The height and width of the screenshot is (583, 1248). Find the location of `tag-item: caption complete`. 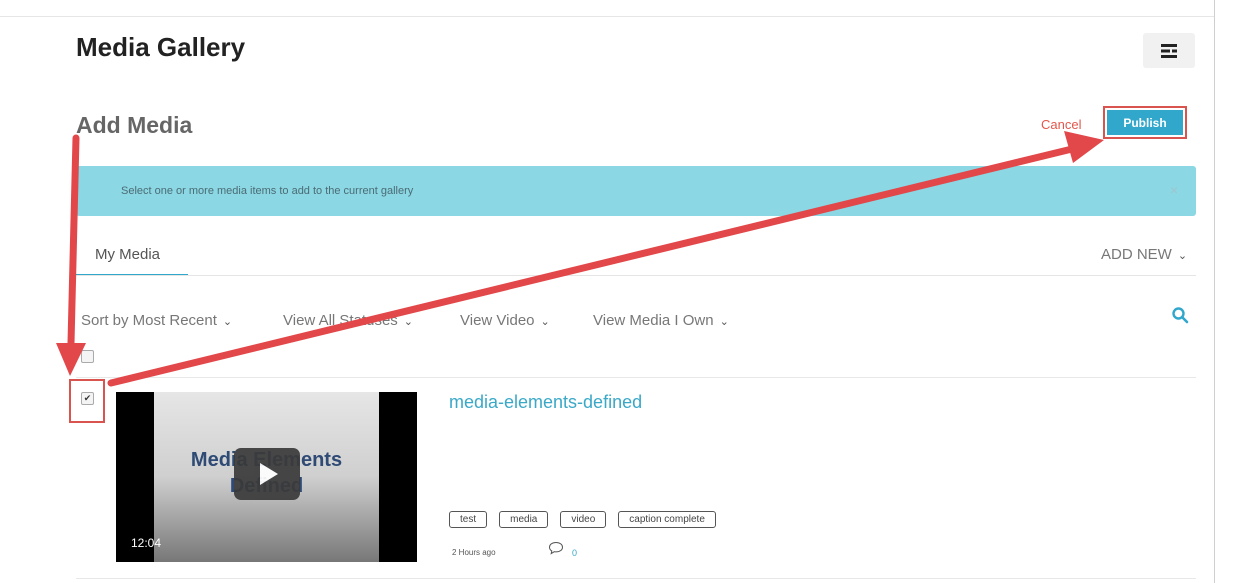

tag-item: caption complete is located at coordinates (667, 519).